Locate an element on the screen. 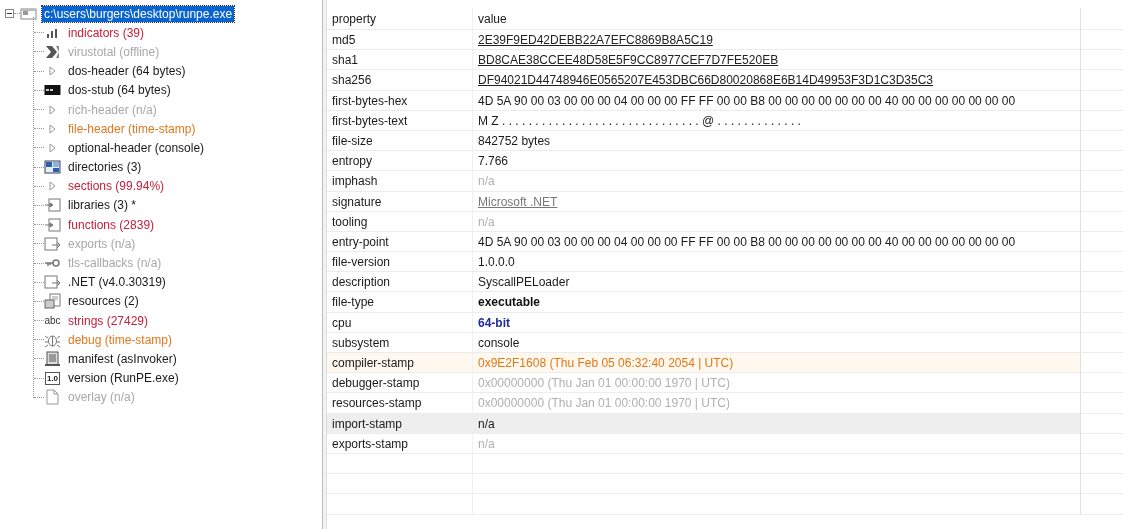 The image size is (1123, 529). property-cell: entropy is located at coordinates (399, 161).